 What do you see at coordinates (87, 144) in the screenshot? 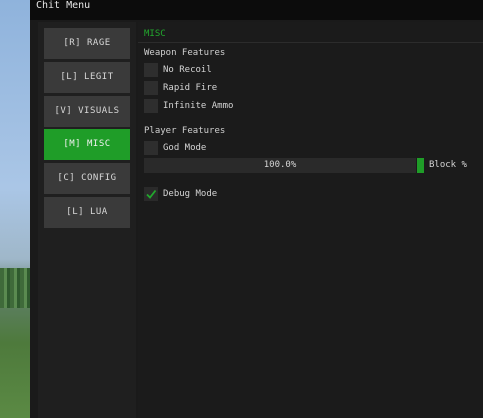
I see `tab-misc: [M] MISC` at bounding box center [87, 144].